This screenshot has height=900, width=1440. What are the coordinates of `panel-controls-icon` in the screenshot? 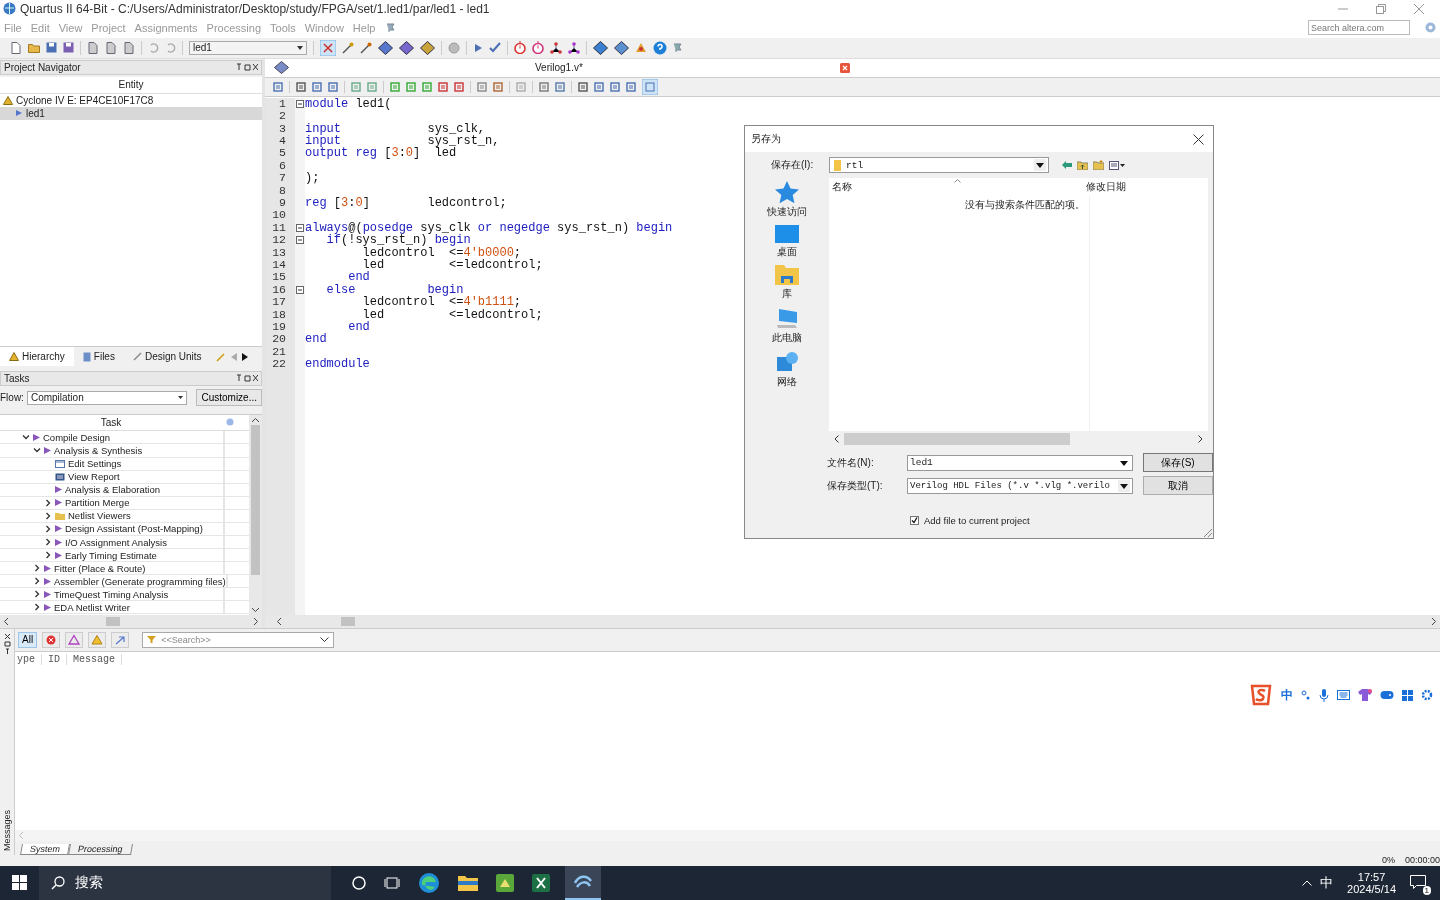 It's located at (247, 67).